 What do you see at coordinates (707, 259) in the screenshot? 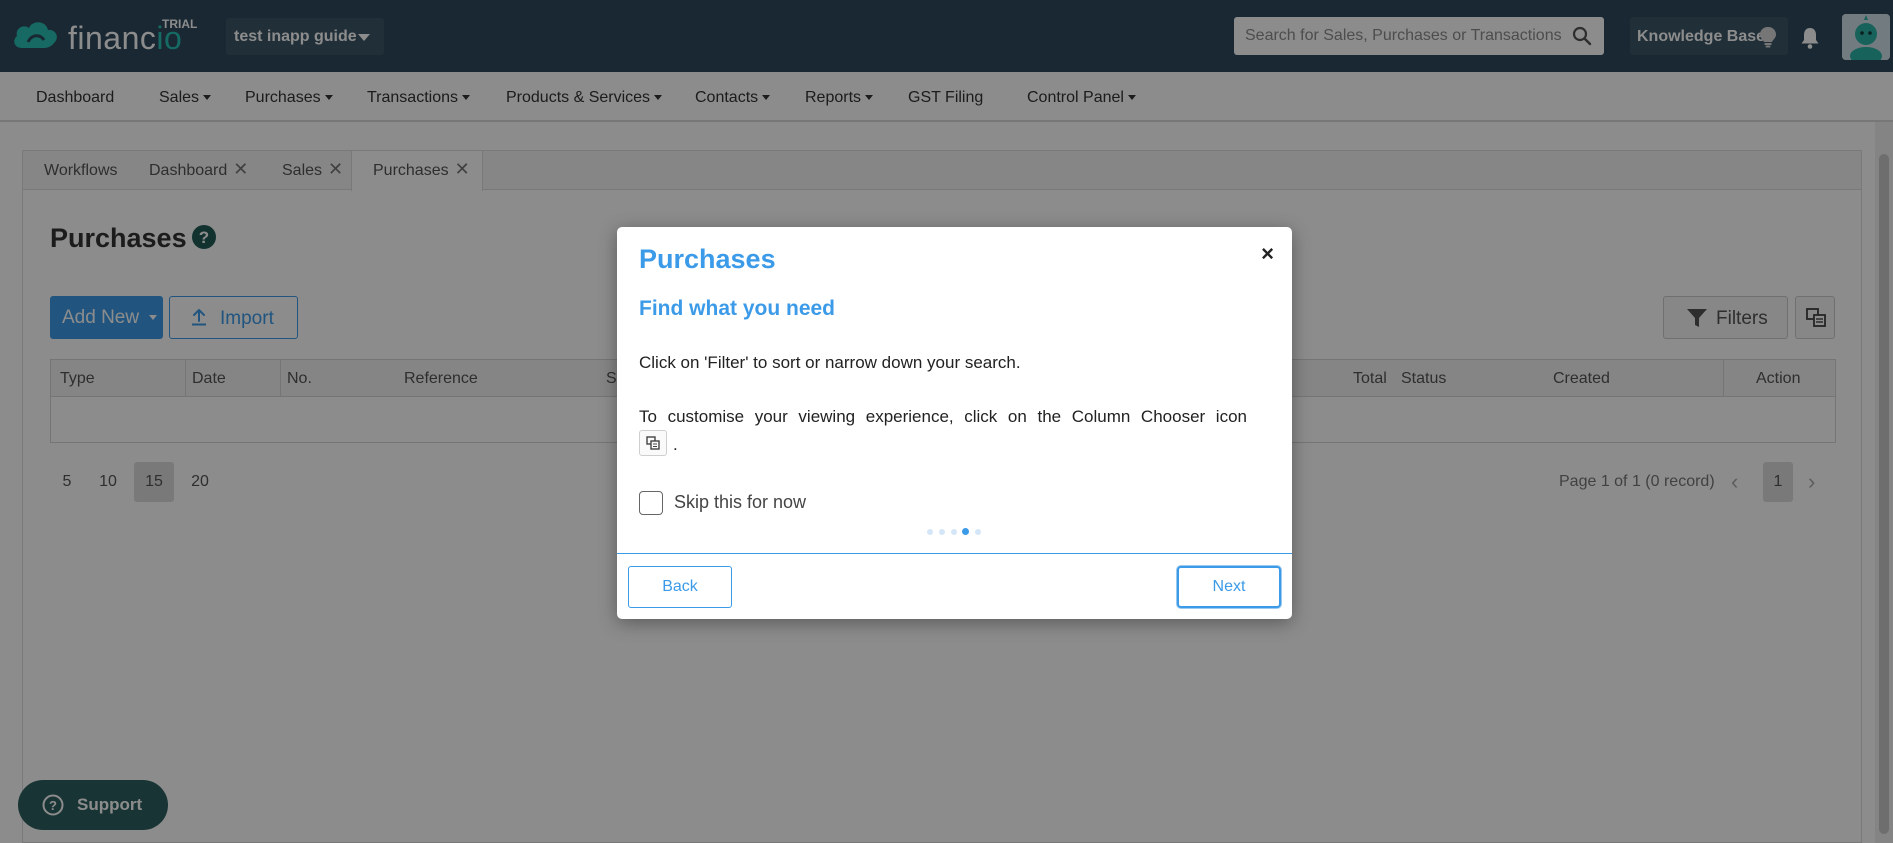
I see `modal-title: Purchases` at bounding box center [707, 259].